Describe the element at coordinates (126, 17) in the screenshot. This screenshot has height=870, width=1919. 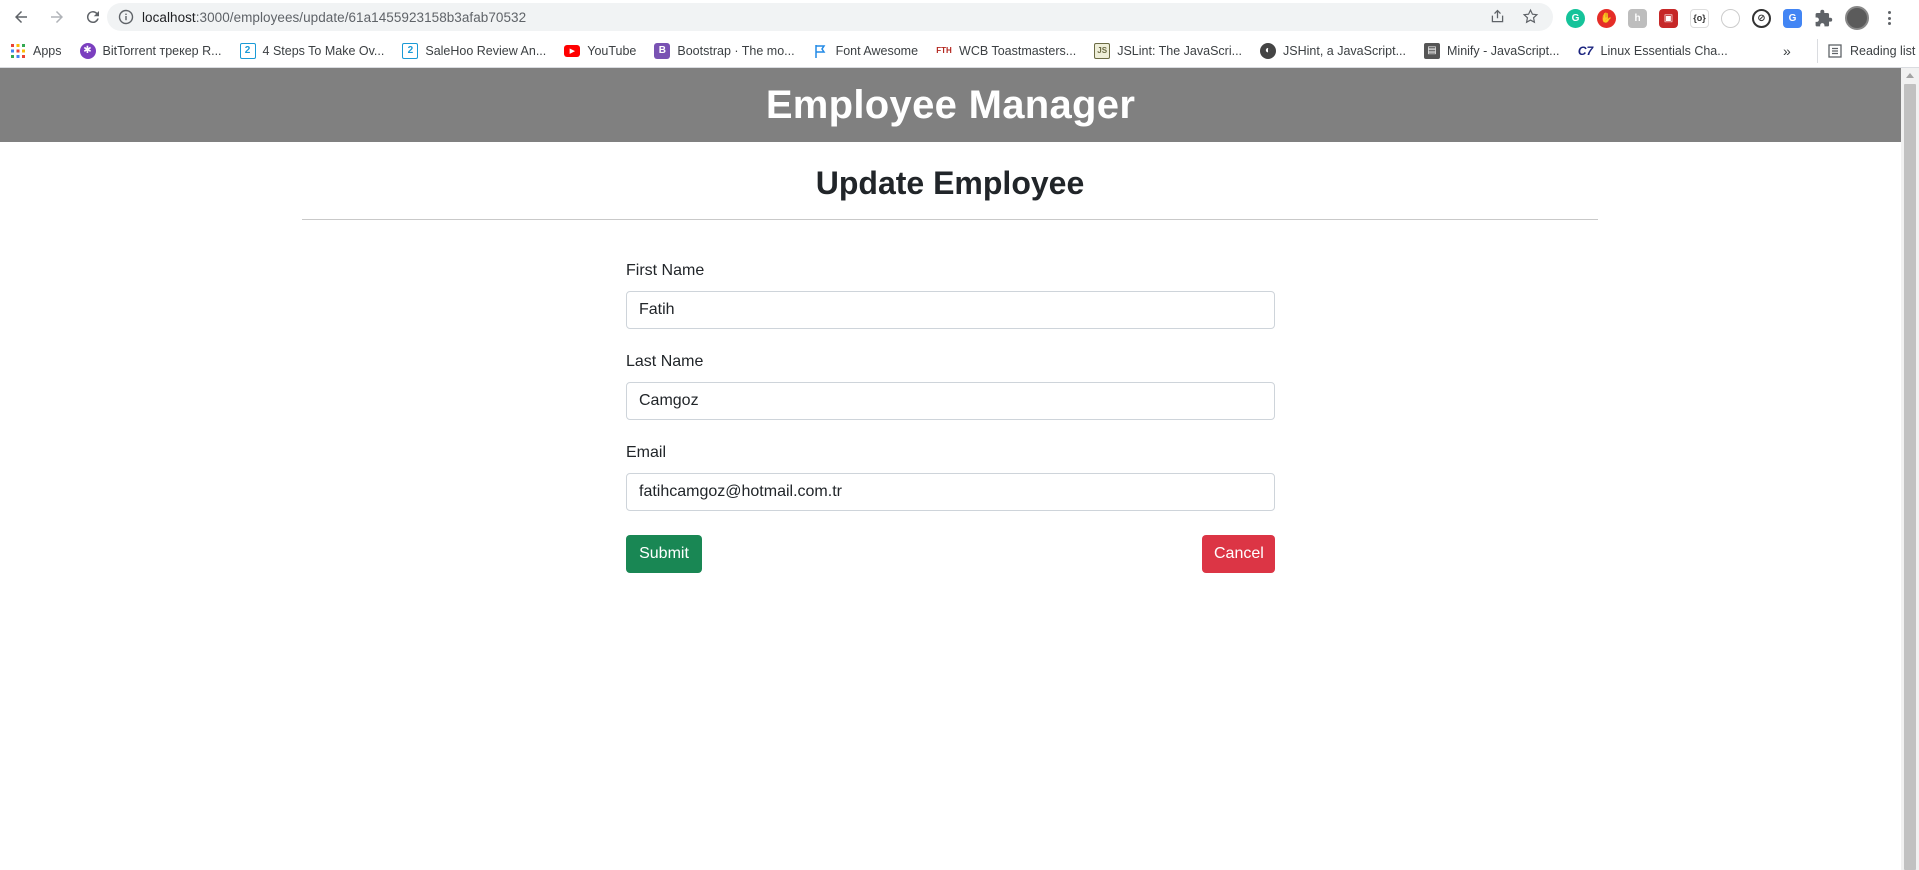
I see `info-icon` at that location.